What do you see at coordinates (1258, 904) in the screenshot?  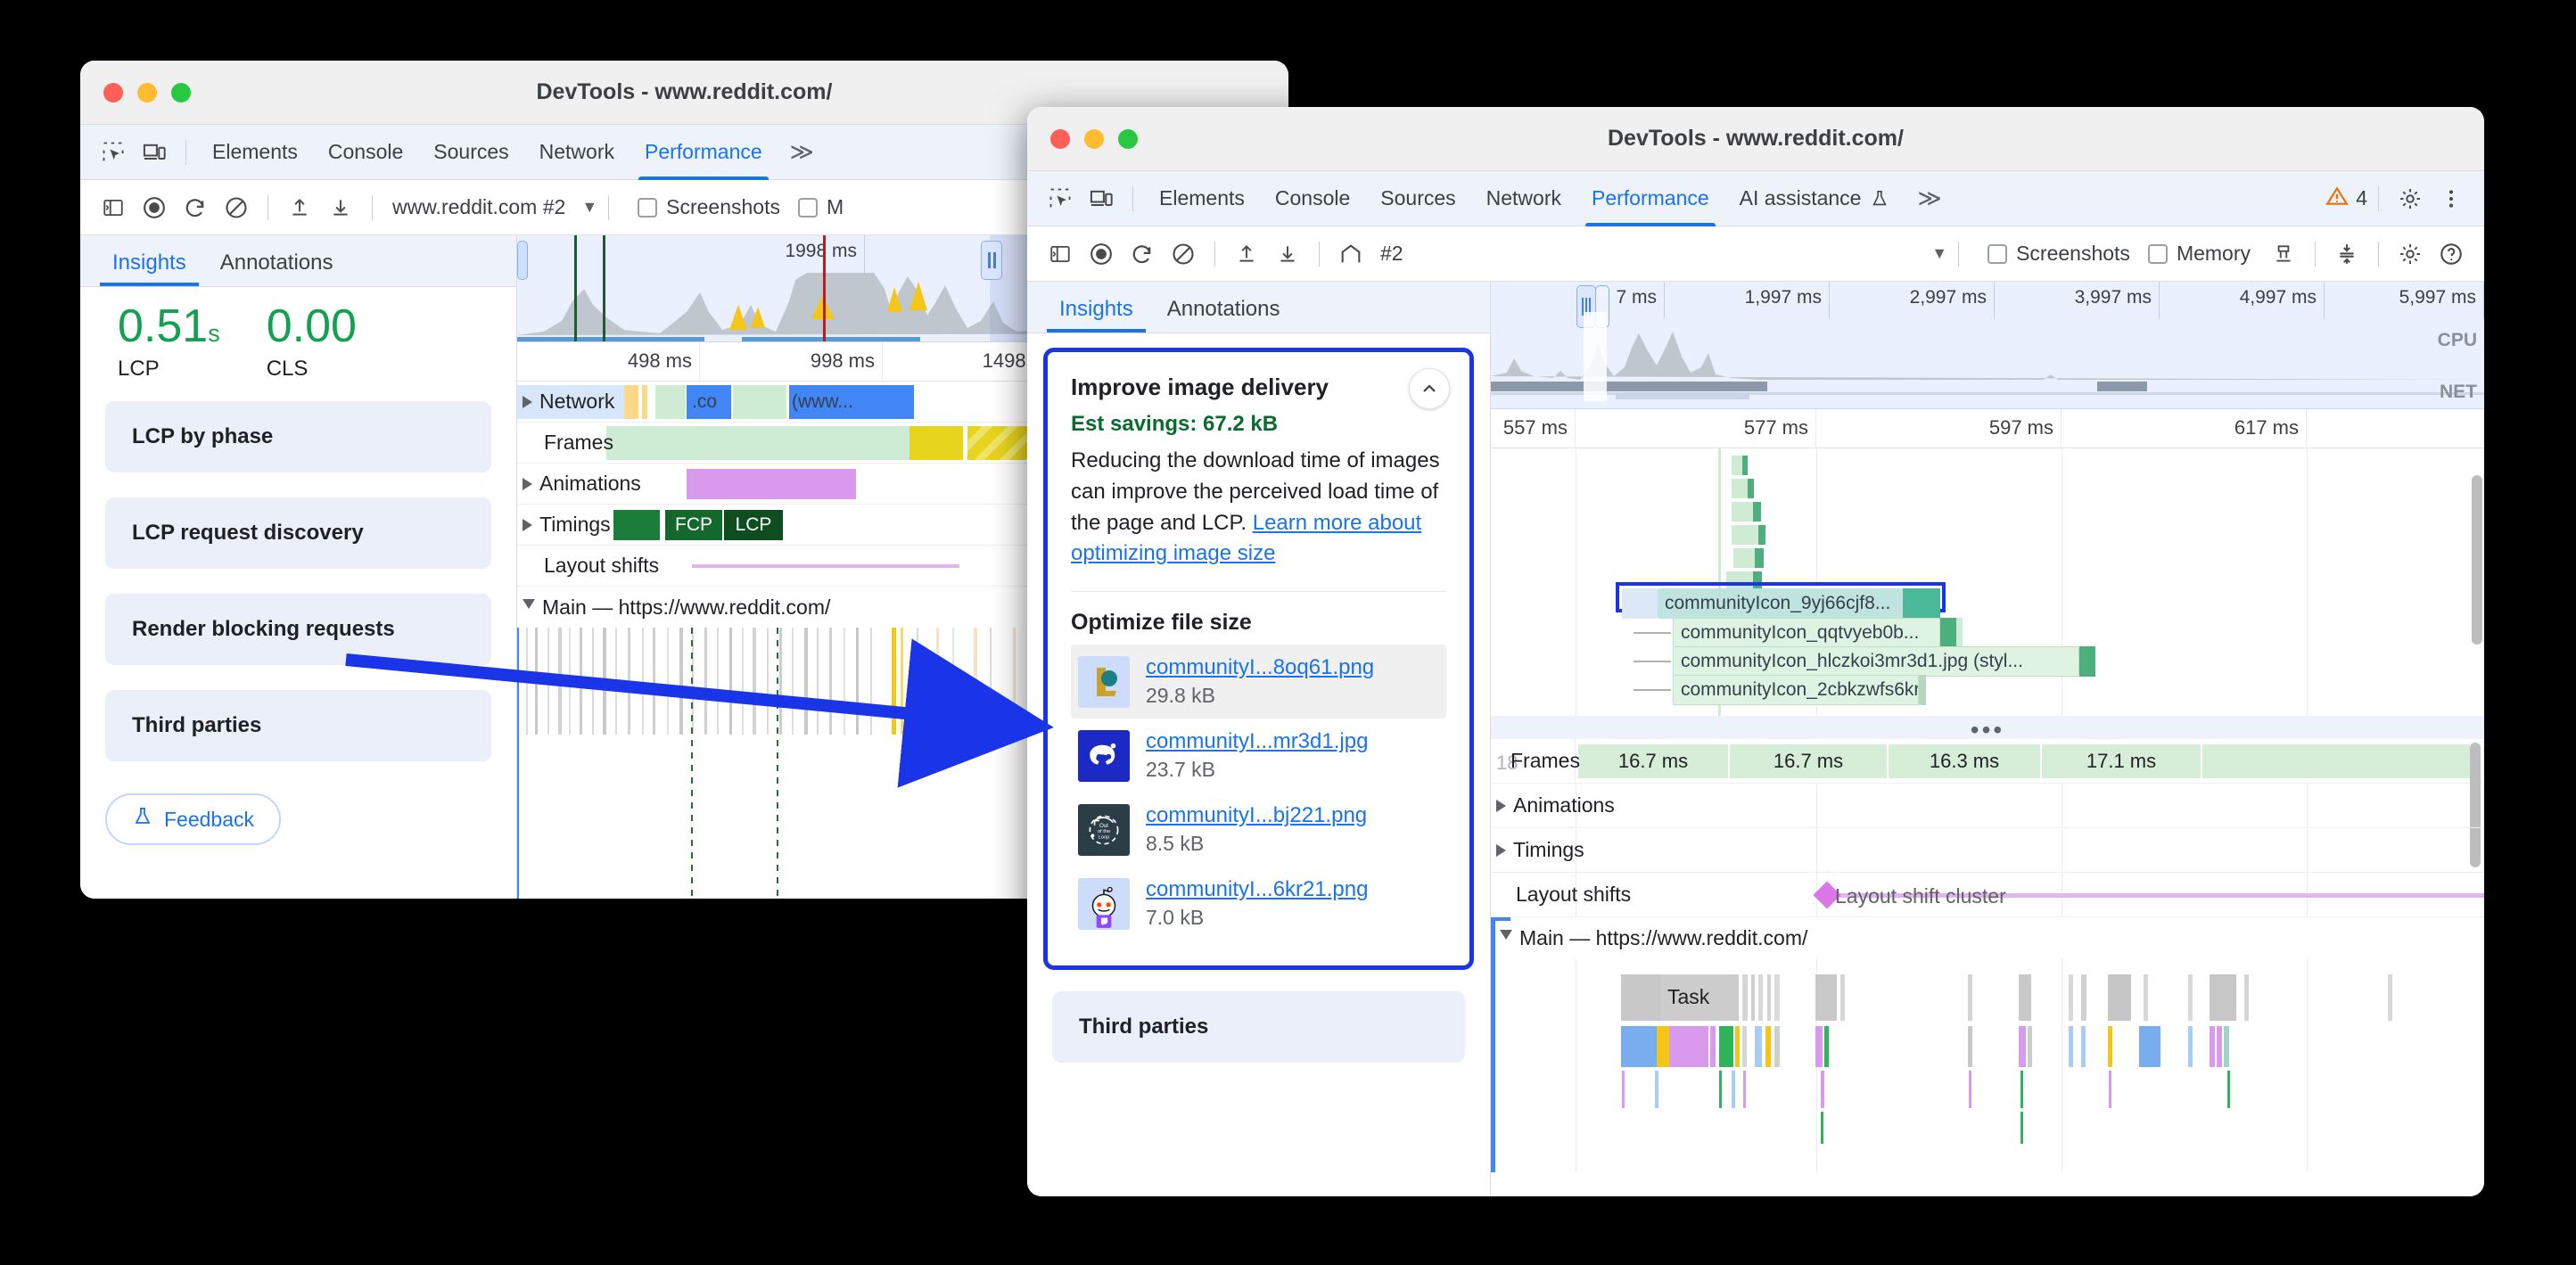 I see `file-row: communityI...6kr21.png 7.0 kB` at bounding box center [1258, 904].